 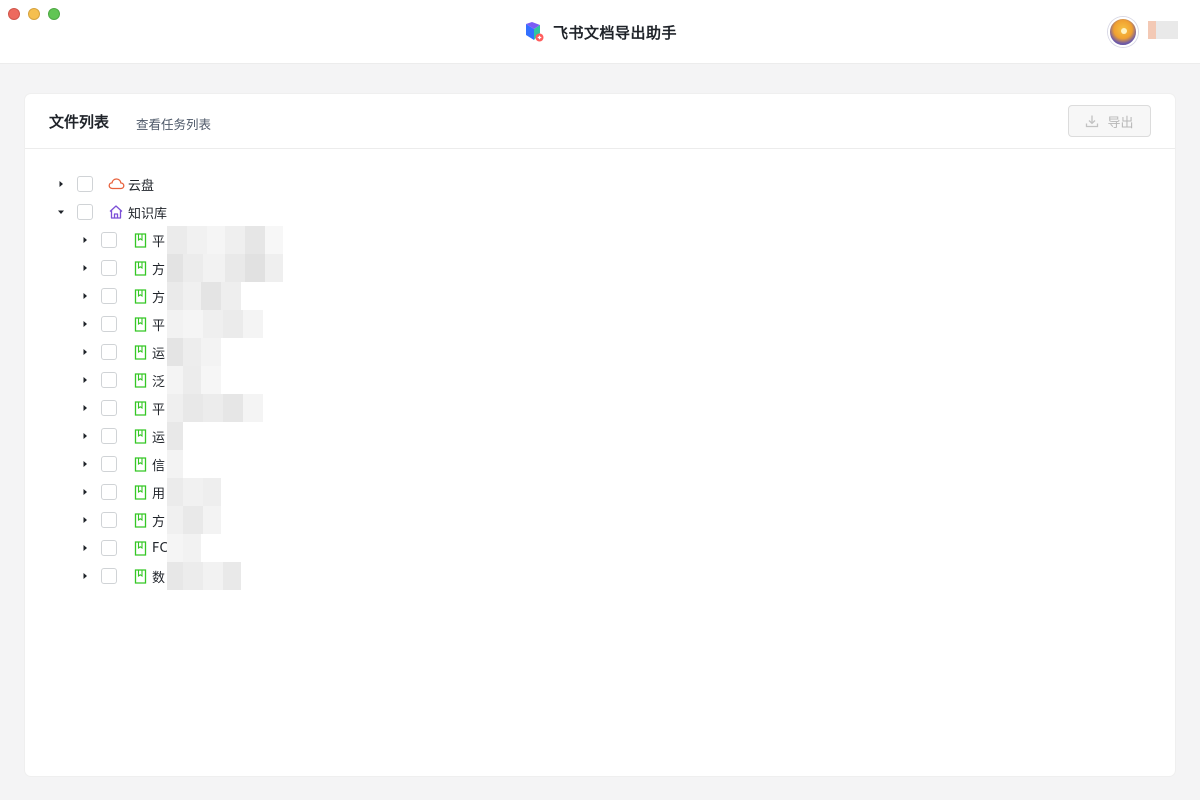 What do you see at coordinates (121, 576) in the screenshot?
I see `tree-child-row: 数` at bounding box center [121, 576].